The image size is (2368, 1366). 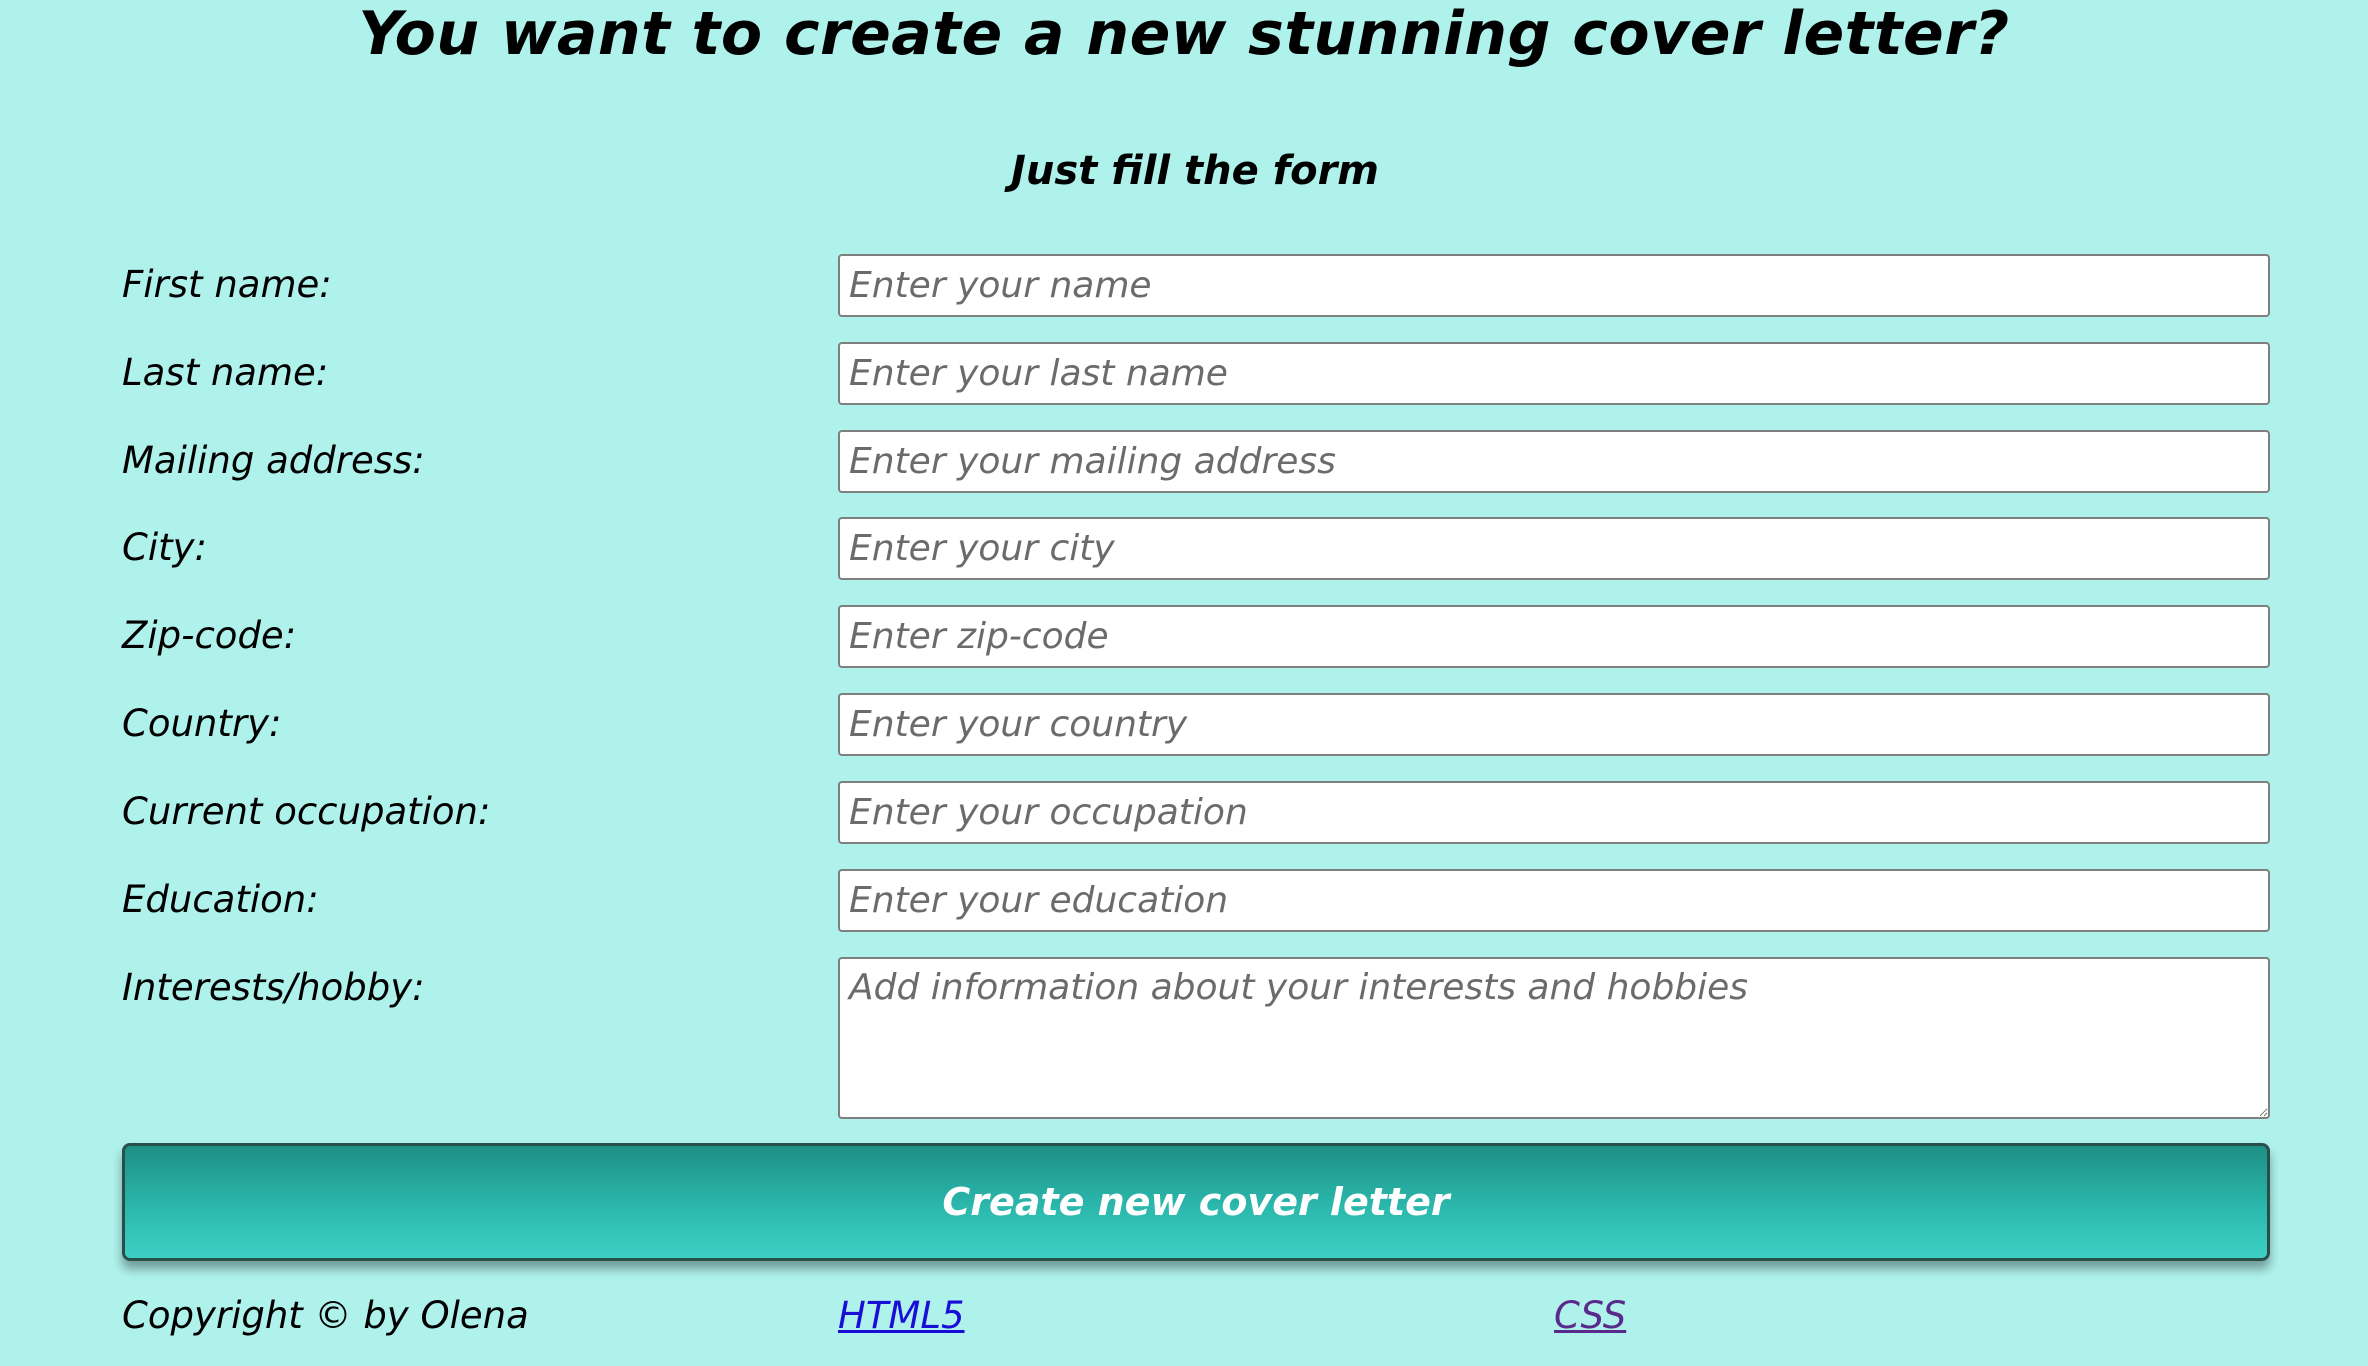 I want to click on last-name-field, so click(x=1554, y=373).